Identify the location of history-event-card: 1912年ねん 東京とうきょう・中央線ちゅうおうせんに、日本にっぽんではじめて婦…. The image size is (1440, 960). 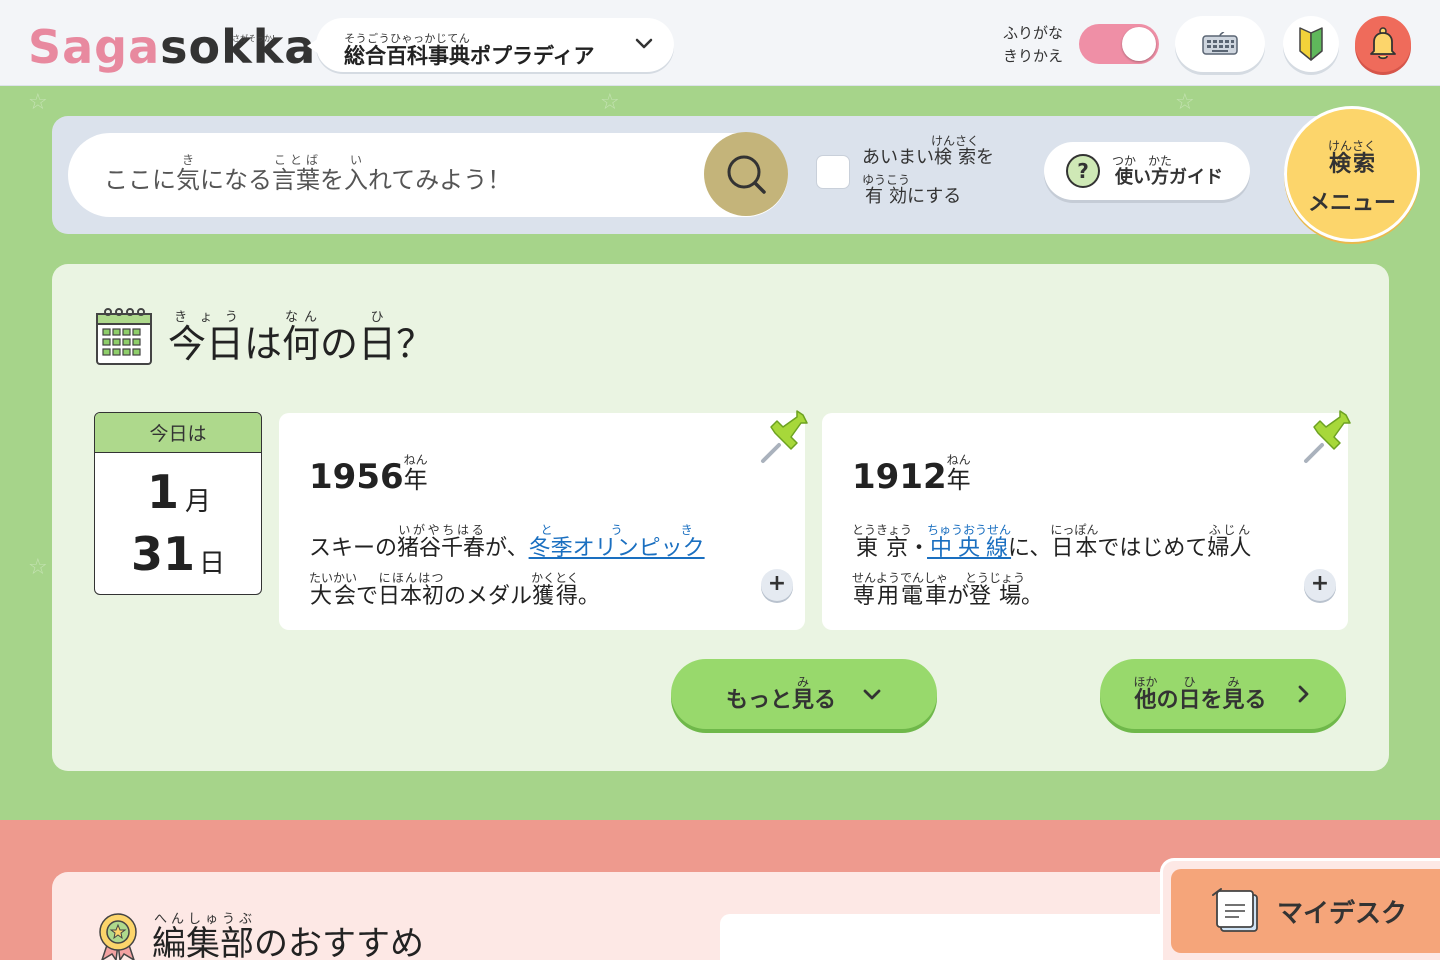
(1086, 520).